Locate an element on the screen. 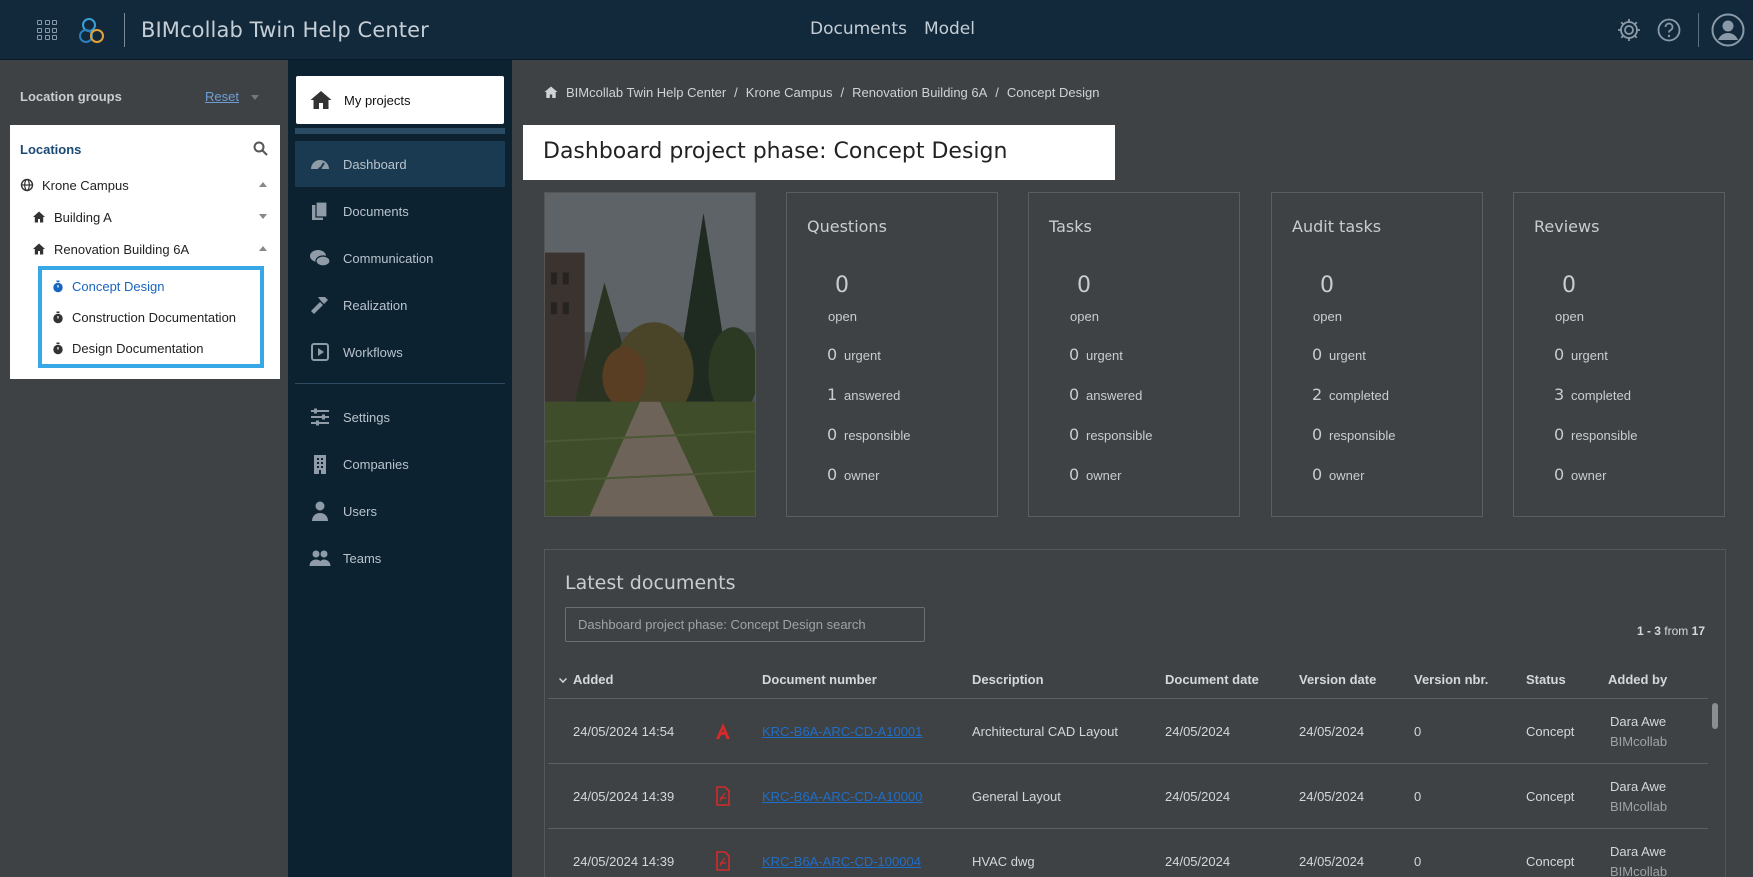  column-header-description: Description is located at coordinates (1008, 679).